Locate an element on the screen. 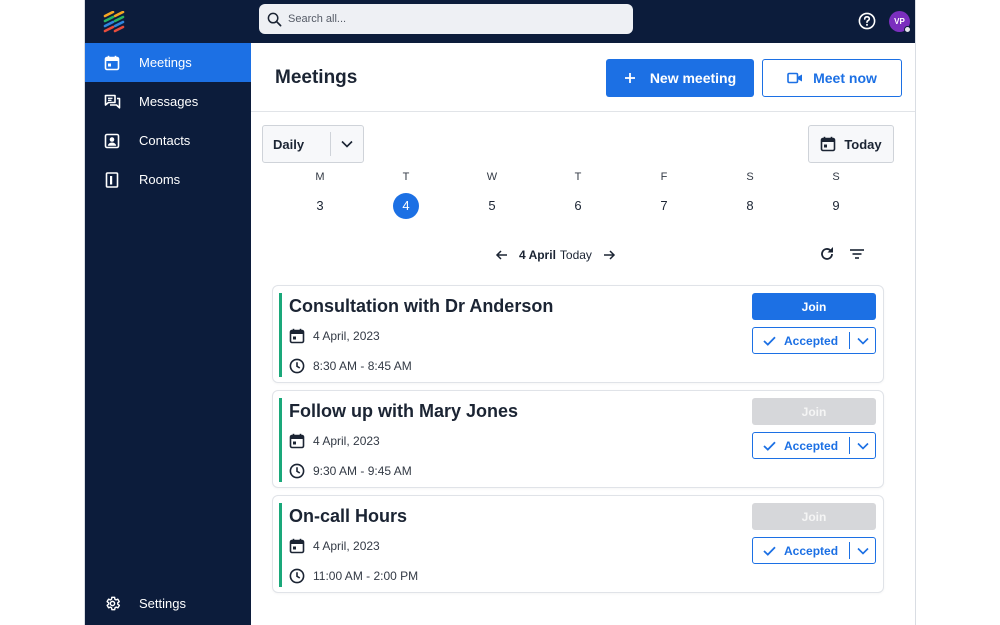 Image resolution: width=1000 pixels, height=625 pixels. meeting-time: 11:00 AM - 2:00 PM is located at coordinates (366, 576).